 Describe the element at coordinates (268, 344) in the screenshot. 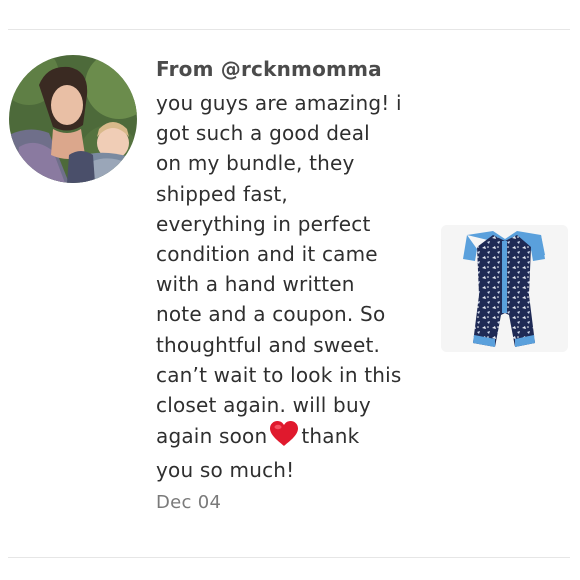

I see `message-line: thoughtful and sweet.` at that location.